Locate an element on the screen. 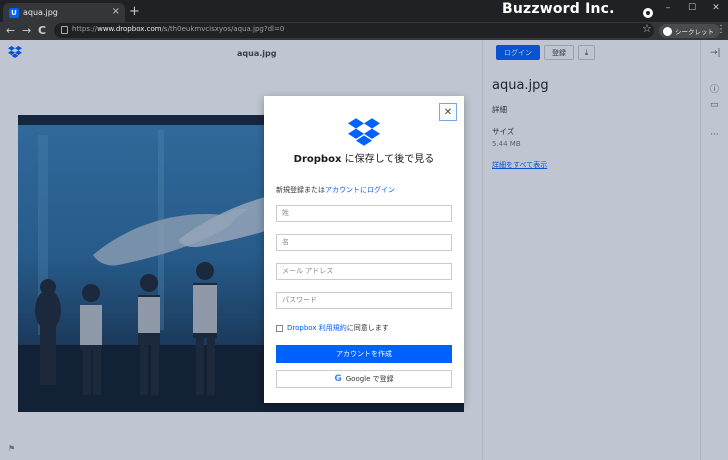 Image resolution: width=728 pixels, height=460 pixels. browser-menu-icon: ⋮ is located at coordinates (721, 29).